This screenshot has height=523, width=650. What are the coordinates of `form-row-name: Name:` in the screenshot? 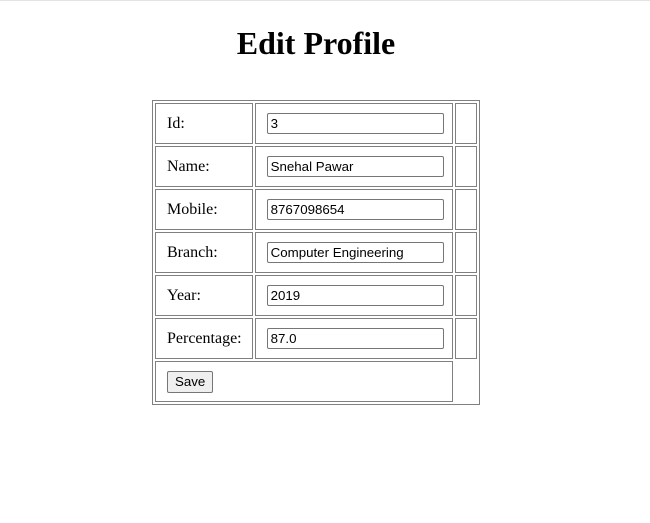 It's located at (316, 166).